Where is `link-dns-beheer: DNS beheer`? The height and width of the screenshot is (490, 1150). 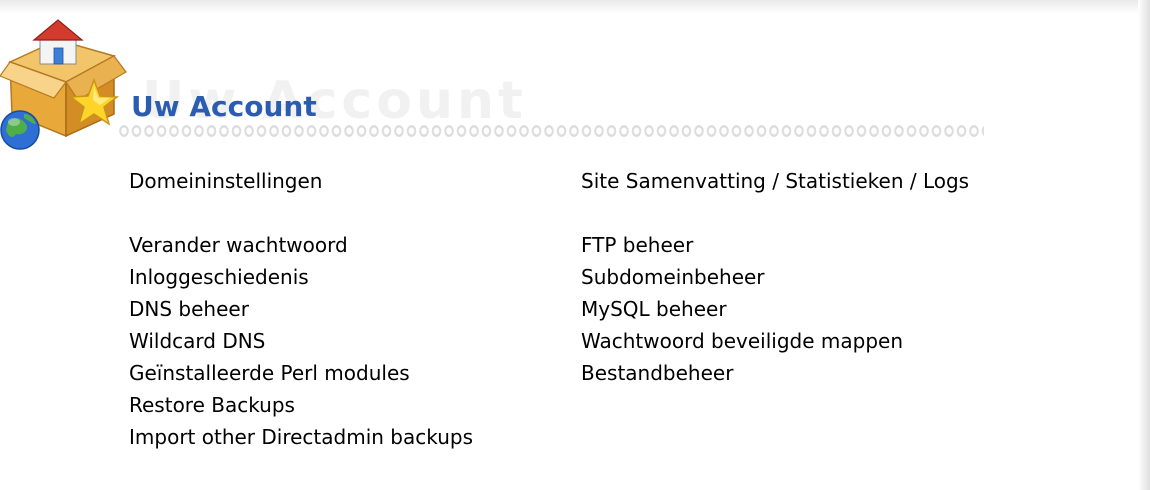 link-dns-beheer: DNS beheer is located at coordinates (301, 309).